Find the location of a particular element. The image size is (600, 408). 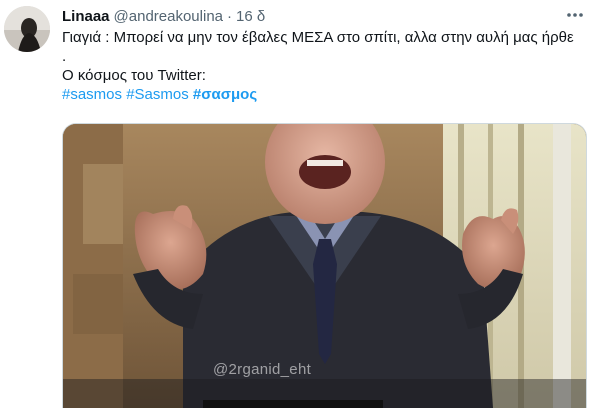

avatar is located at coordinates (27, 29).